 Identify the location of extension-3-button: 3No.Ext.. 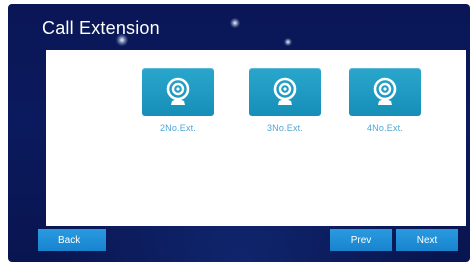
(285, 103).